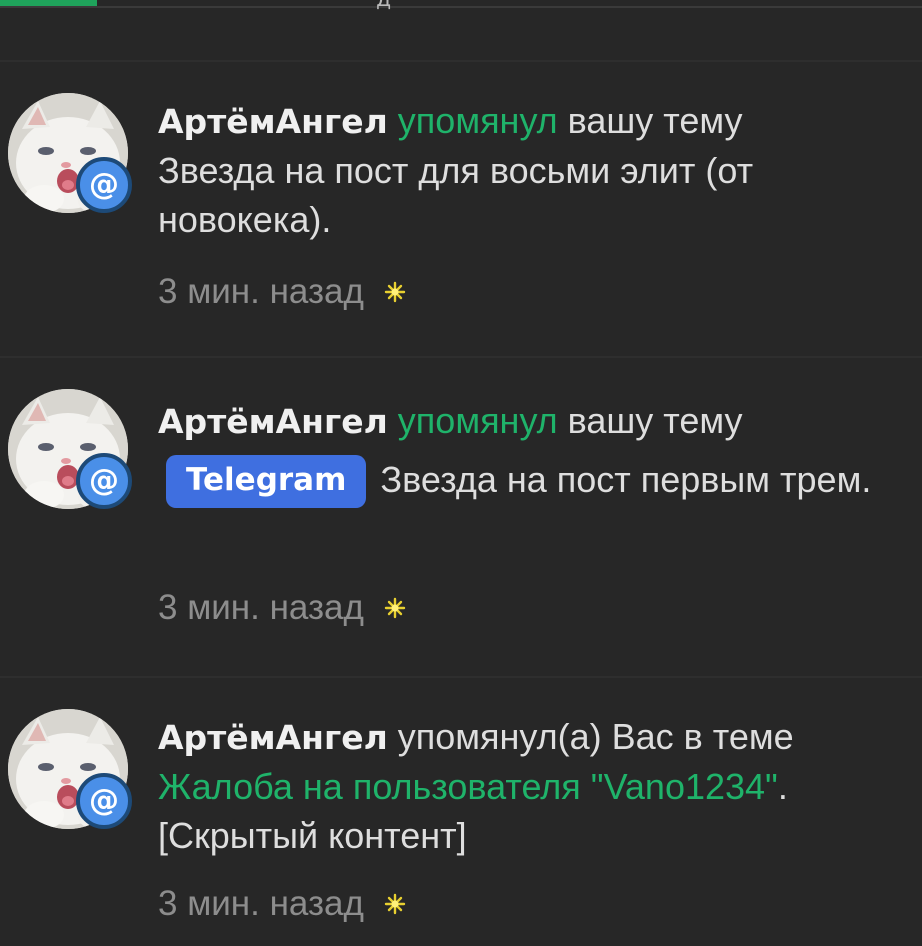  I want to click on thread-link: Жалоба на пользователя "Vano1234", so click(468, 786).